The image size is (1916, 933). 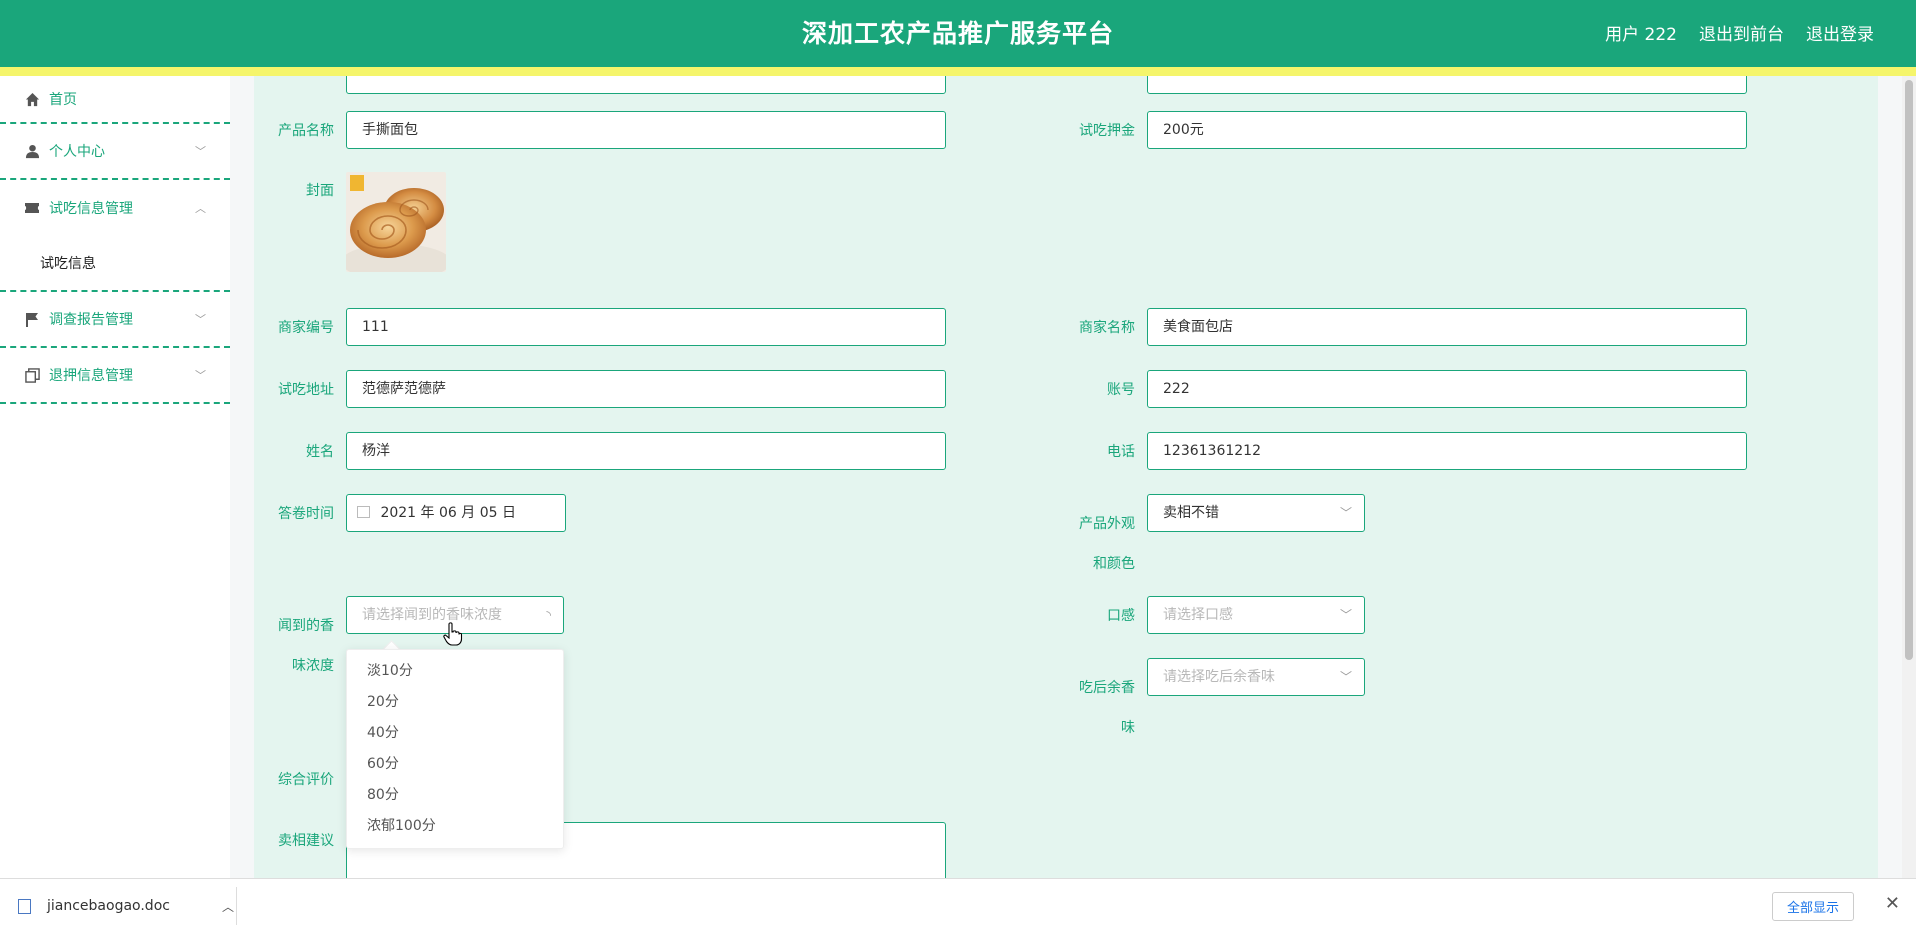 What do you see at coordinates (1812, 906) in the screenshot?
I see `show-all-button: 全部显示` at bounding box center [1812, 906].